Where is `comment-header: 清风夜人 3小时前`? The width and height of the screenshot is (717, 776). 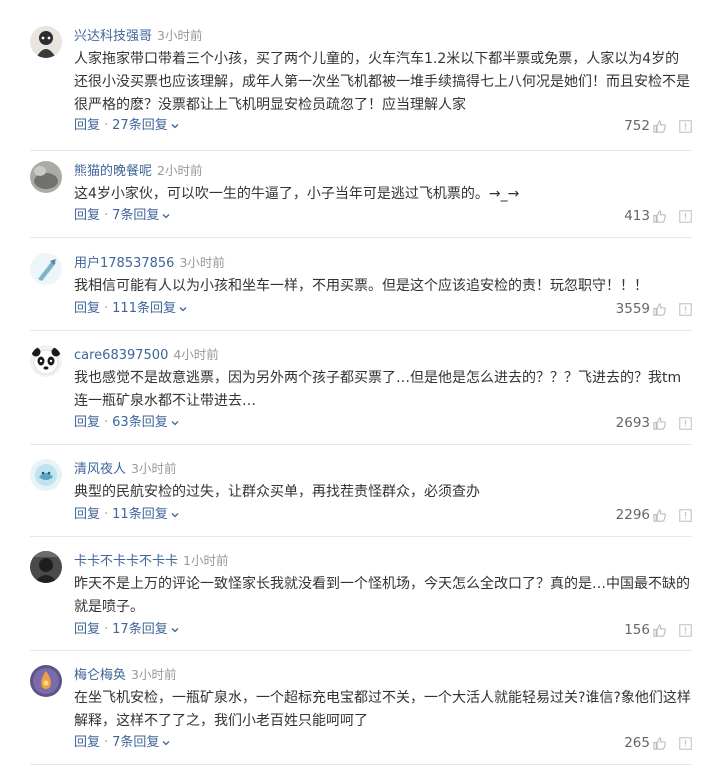
comment-header: 清风夜人 3小时前 is located at coordinates (125, 469).